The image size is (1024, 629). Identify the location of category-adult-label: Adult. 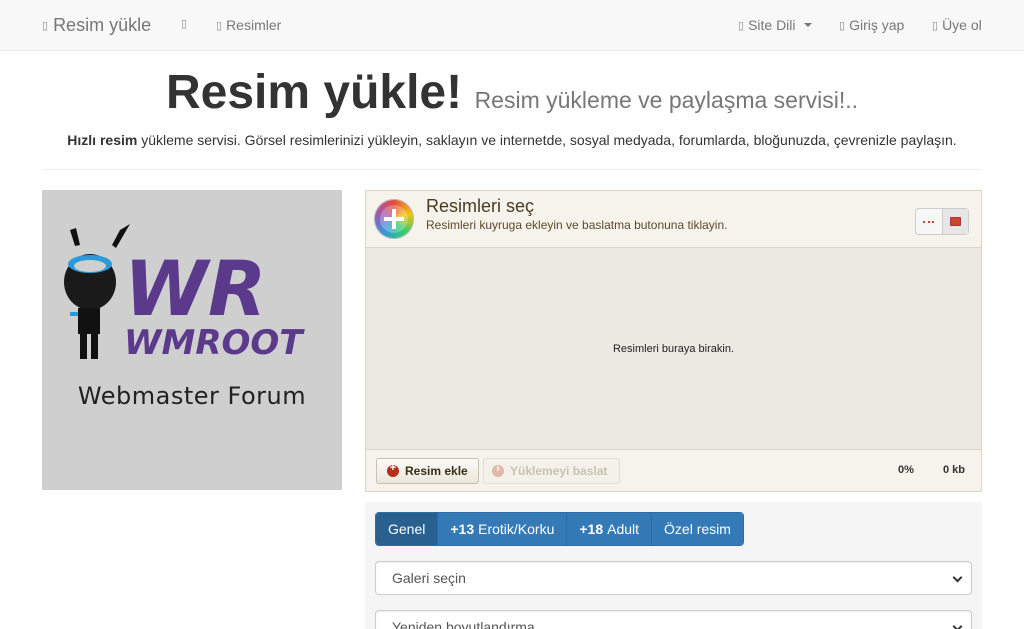
(623, 529).